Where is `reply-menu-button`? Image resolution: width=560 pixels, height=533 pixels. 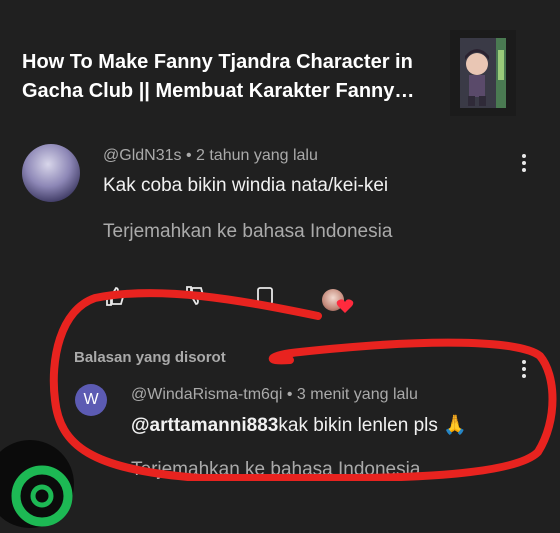 reply-menu-button is located at coordinates (524, 369).